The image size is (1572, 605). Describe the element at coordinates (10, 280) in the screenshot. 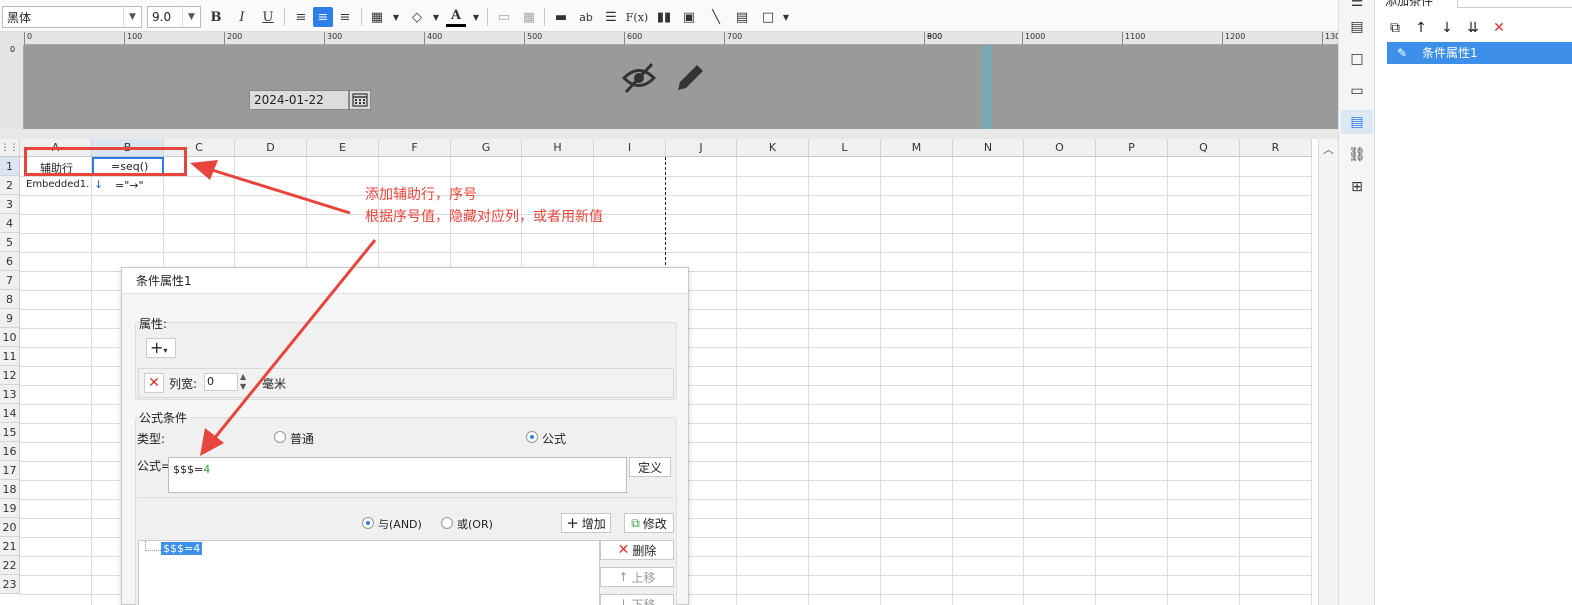

I see `row-header: 7` at that location.